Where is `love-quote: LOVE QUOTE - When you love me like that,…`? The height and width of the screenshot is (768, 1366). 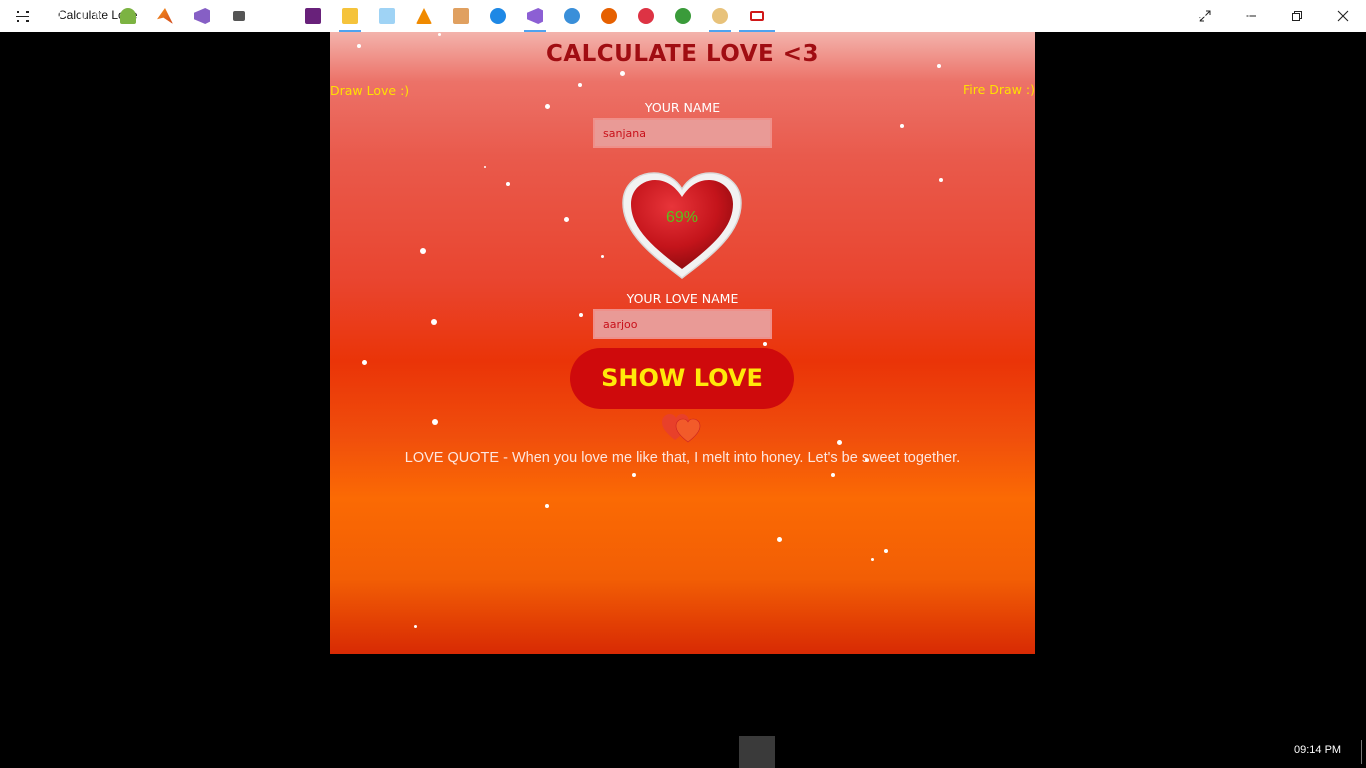
love-quote: LOVE QUOTE - When you love me like that,… is located at coordinates (682, 458).